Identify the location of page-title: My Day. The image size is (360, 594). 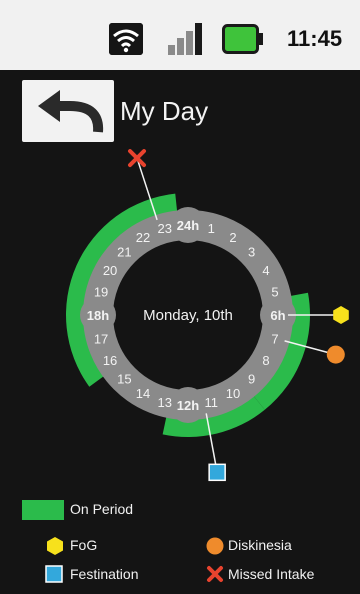
(164, 111).